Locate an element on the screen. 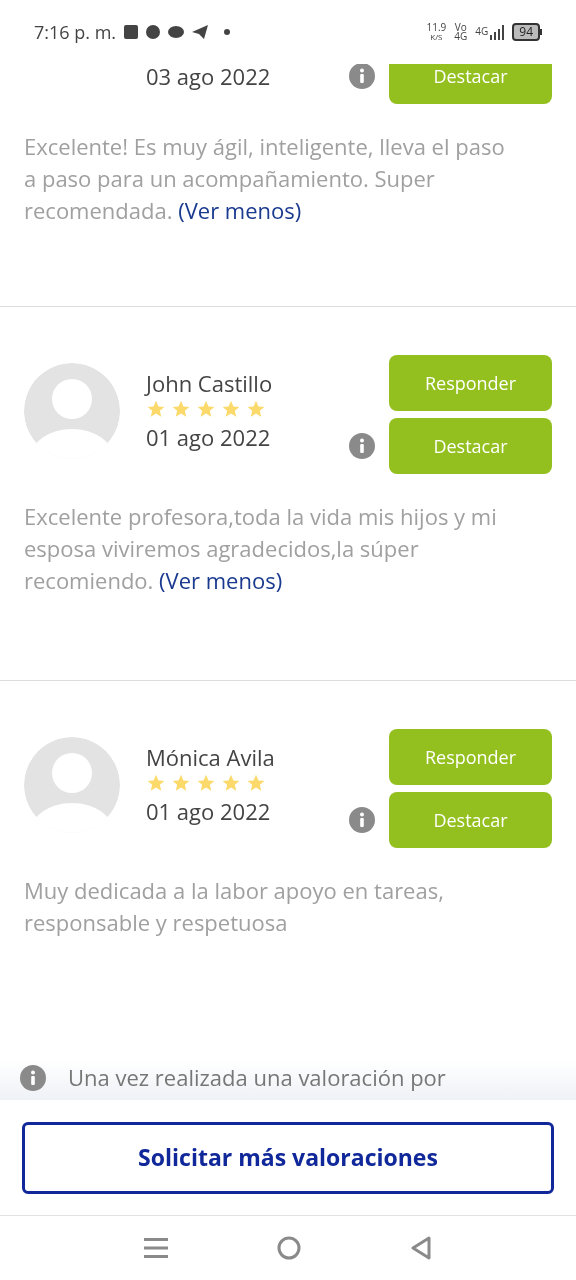  speed-unit: K/S is located at coordinates (436, 36).